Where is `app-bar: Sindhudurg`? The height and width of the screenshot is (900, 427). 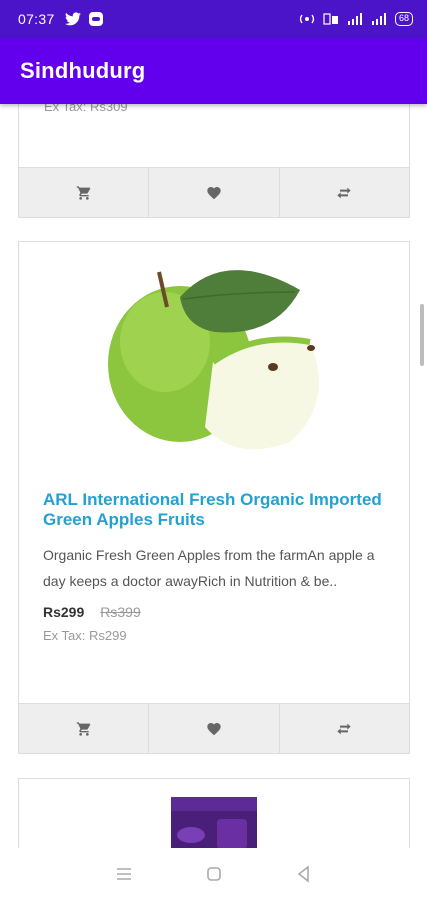 app-bar: Sindhudurg is located at coordinates (213, 71).